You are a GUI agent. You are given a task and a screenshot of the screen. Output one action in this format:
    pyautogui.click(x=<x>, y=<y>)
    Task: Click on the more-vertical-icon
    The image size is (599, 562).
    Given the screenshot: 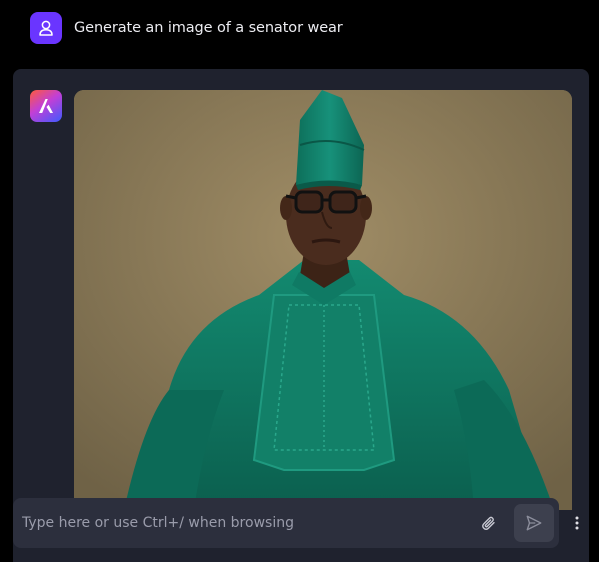 What is the action you would take?
    pyautogui.click(x=577, y=523)
    